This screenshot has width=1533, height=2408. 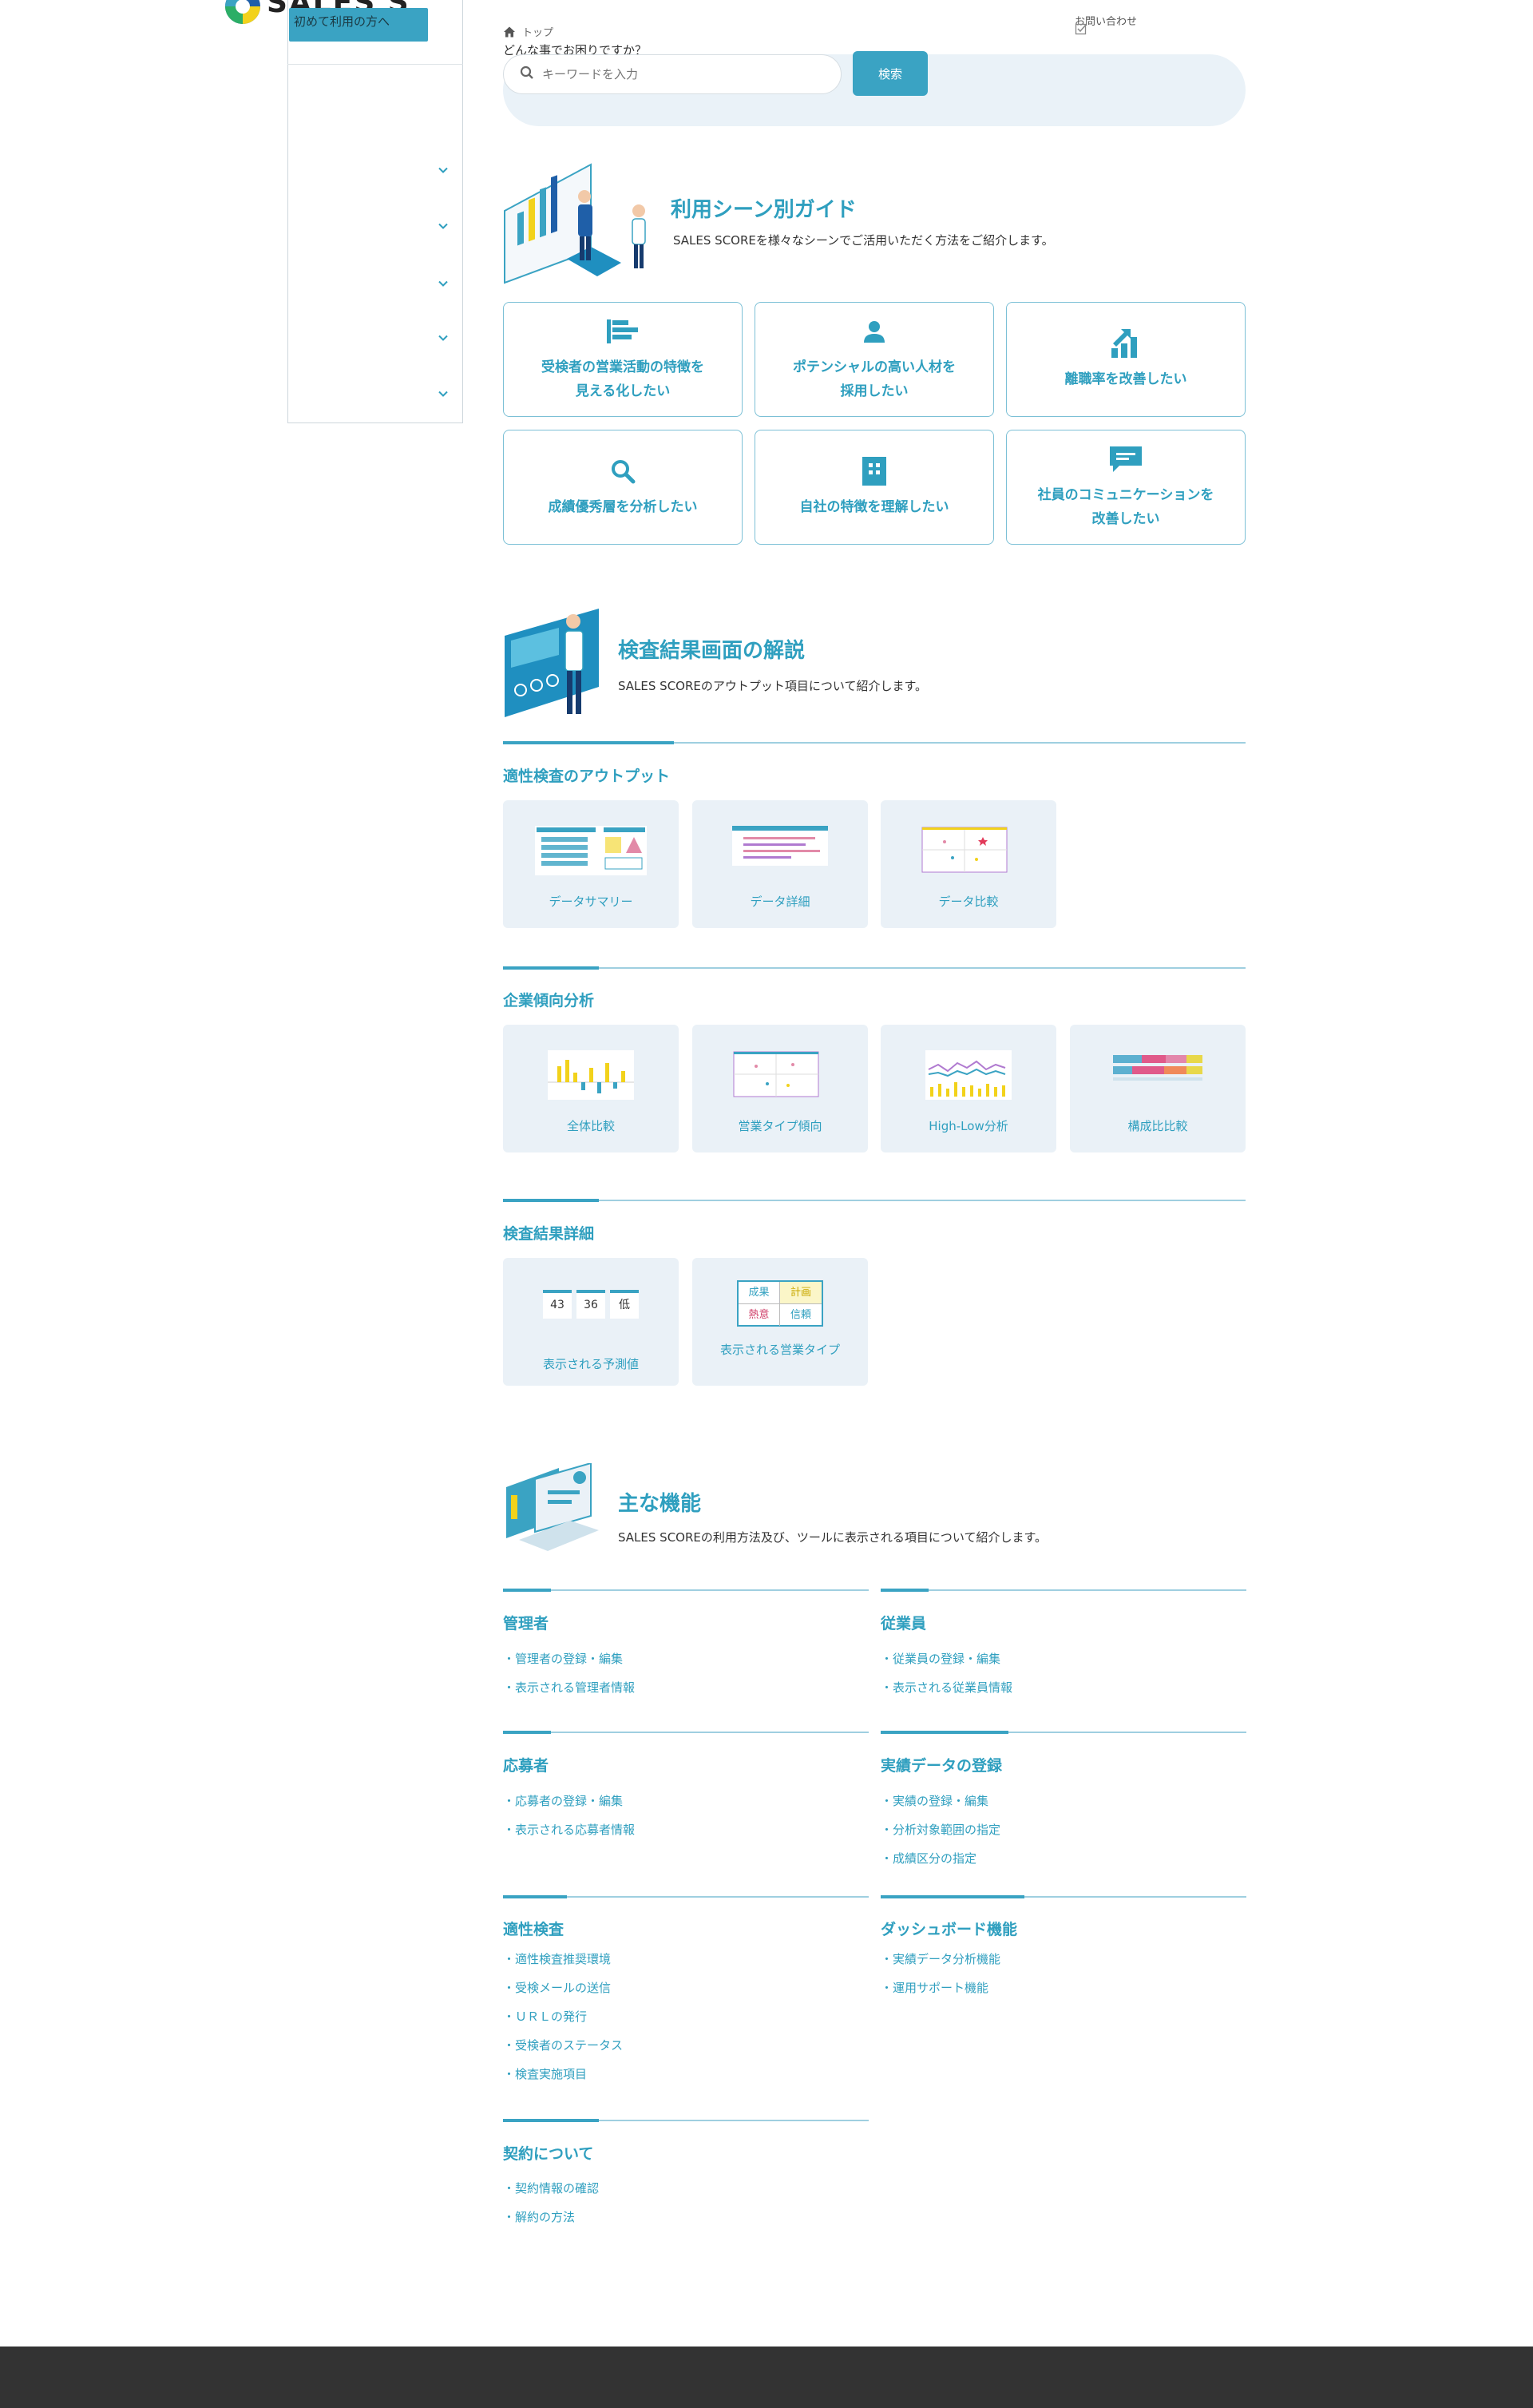 What do you see at coordinates (591, 902) in the screenshot?
I see `output-card-label: データサマリー` at bounding box center [591, 902].